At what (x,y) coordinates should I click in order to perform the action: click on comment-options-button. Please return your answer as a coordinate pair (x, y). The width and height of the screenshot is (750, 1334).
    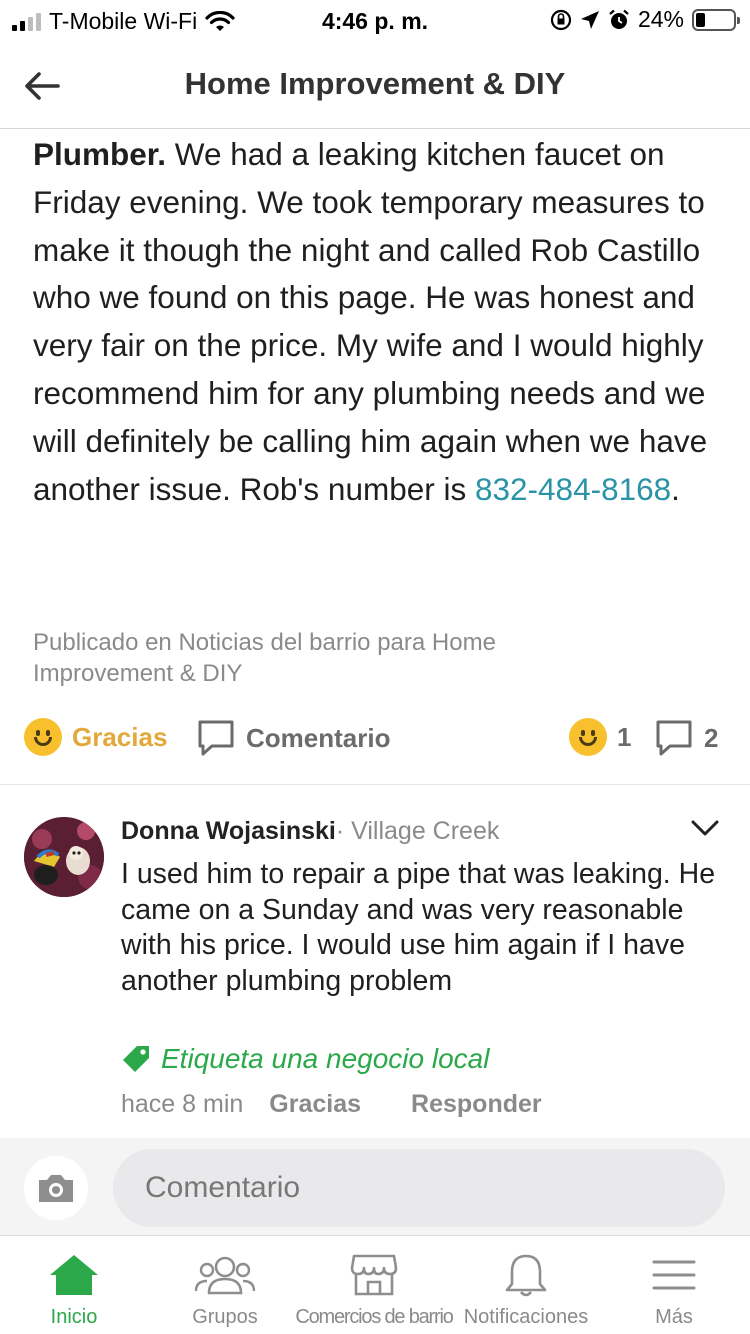
    Looking at the image, I should click on (710, 833).